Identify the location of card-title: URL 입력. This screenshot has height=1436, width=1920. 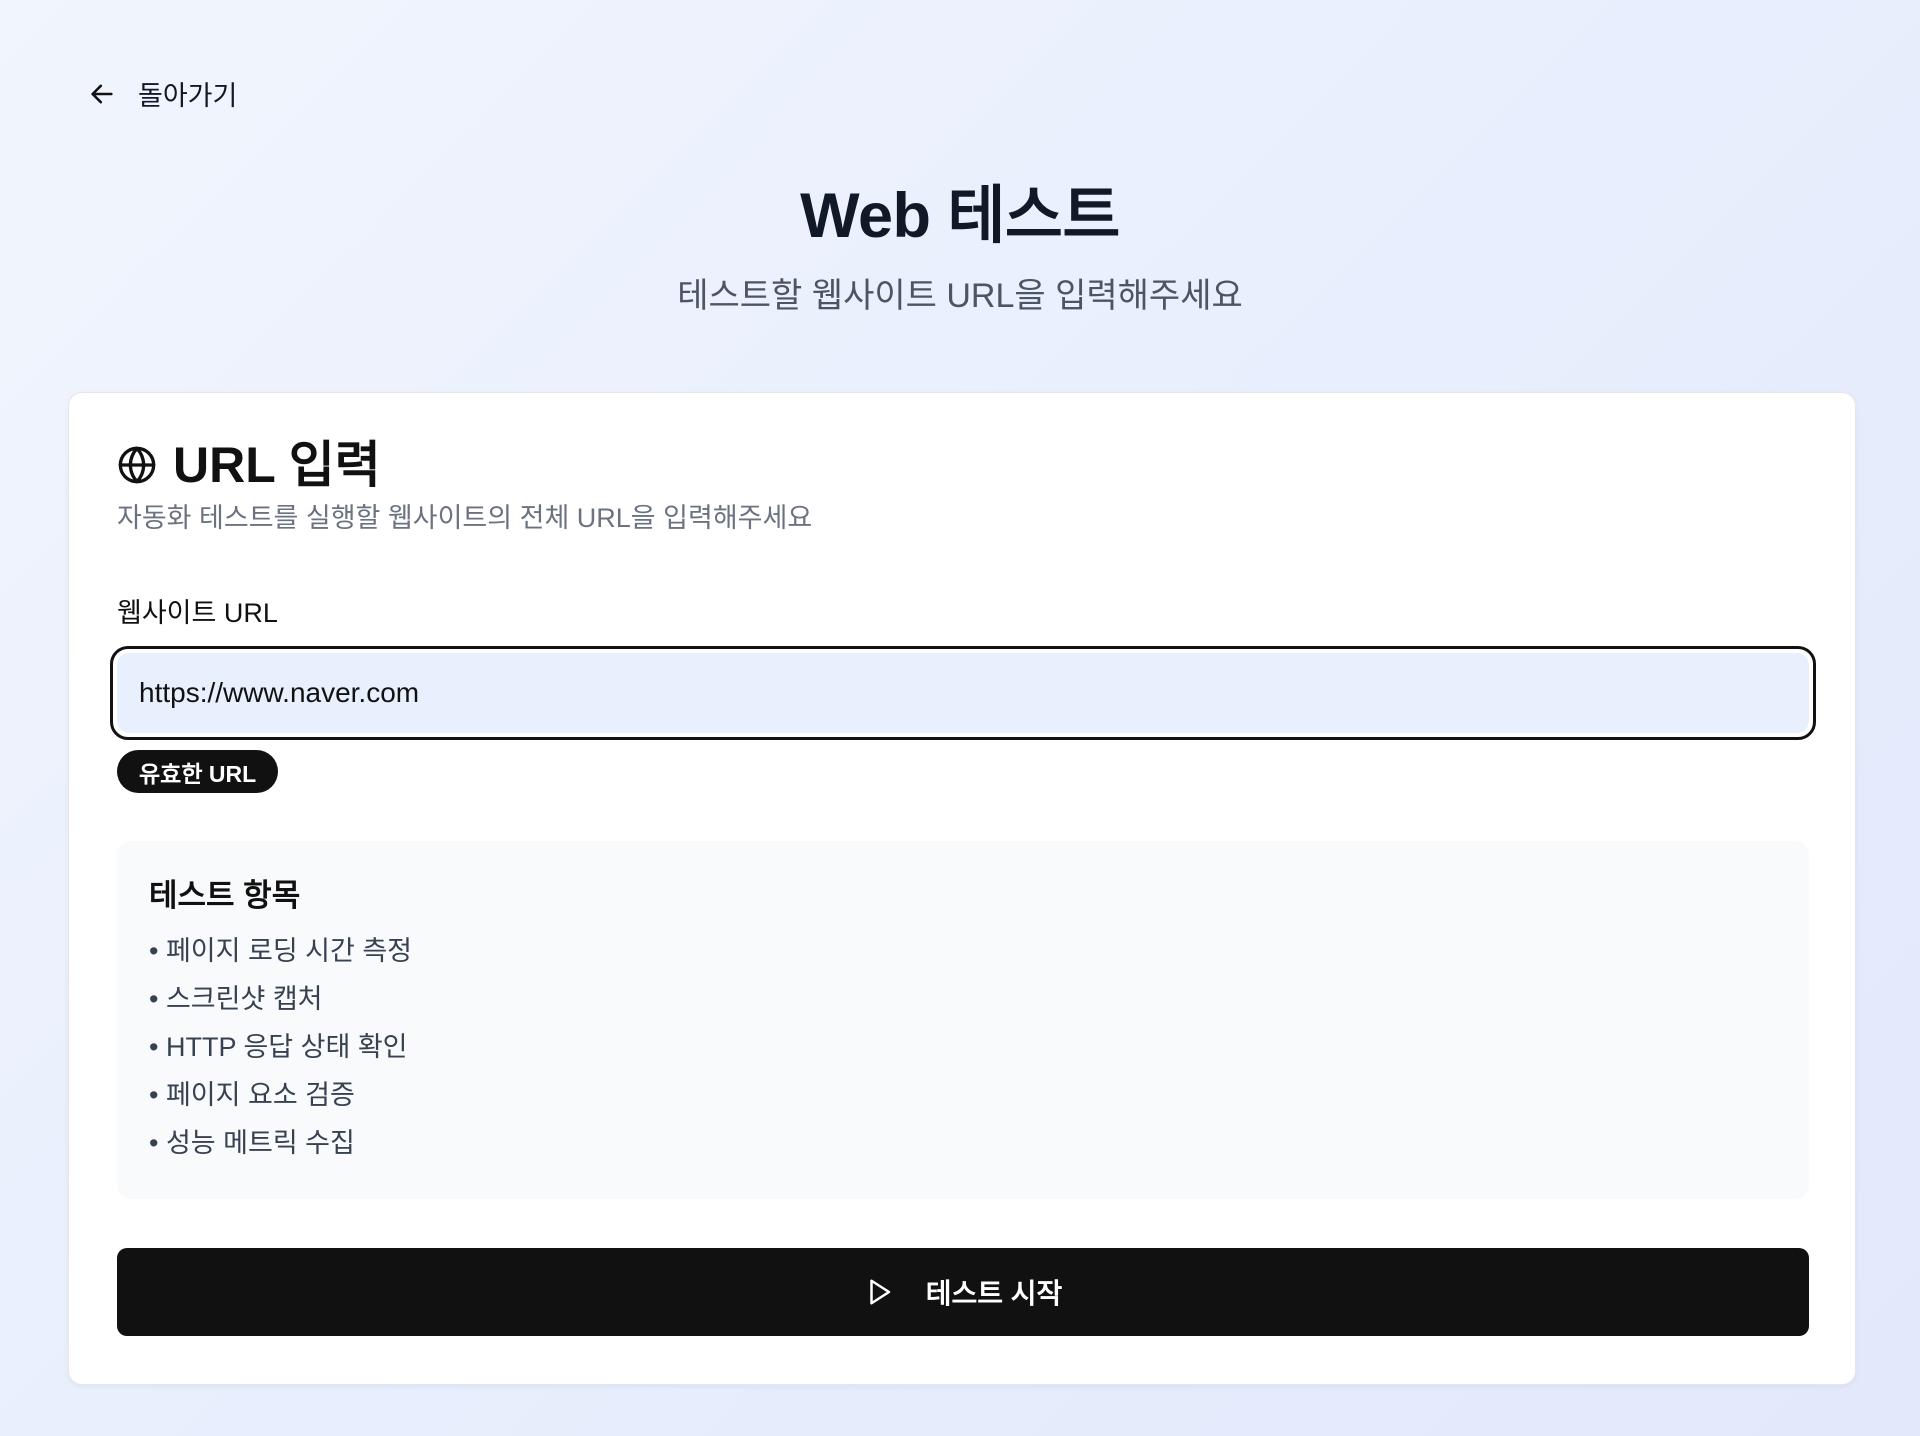
(277, 465).